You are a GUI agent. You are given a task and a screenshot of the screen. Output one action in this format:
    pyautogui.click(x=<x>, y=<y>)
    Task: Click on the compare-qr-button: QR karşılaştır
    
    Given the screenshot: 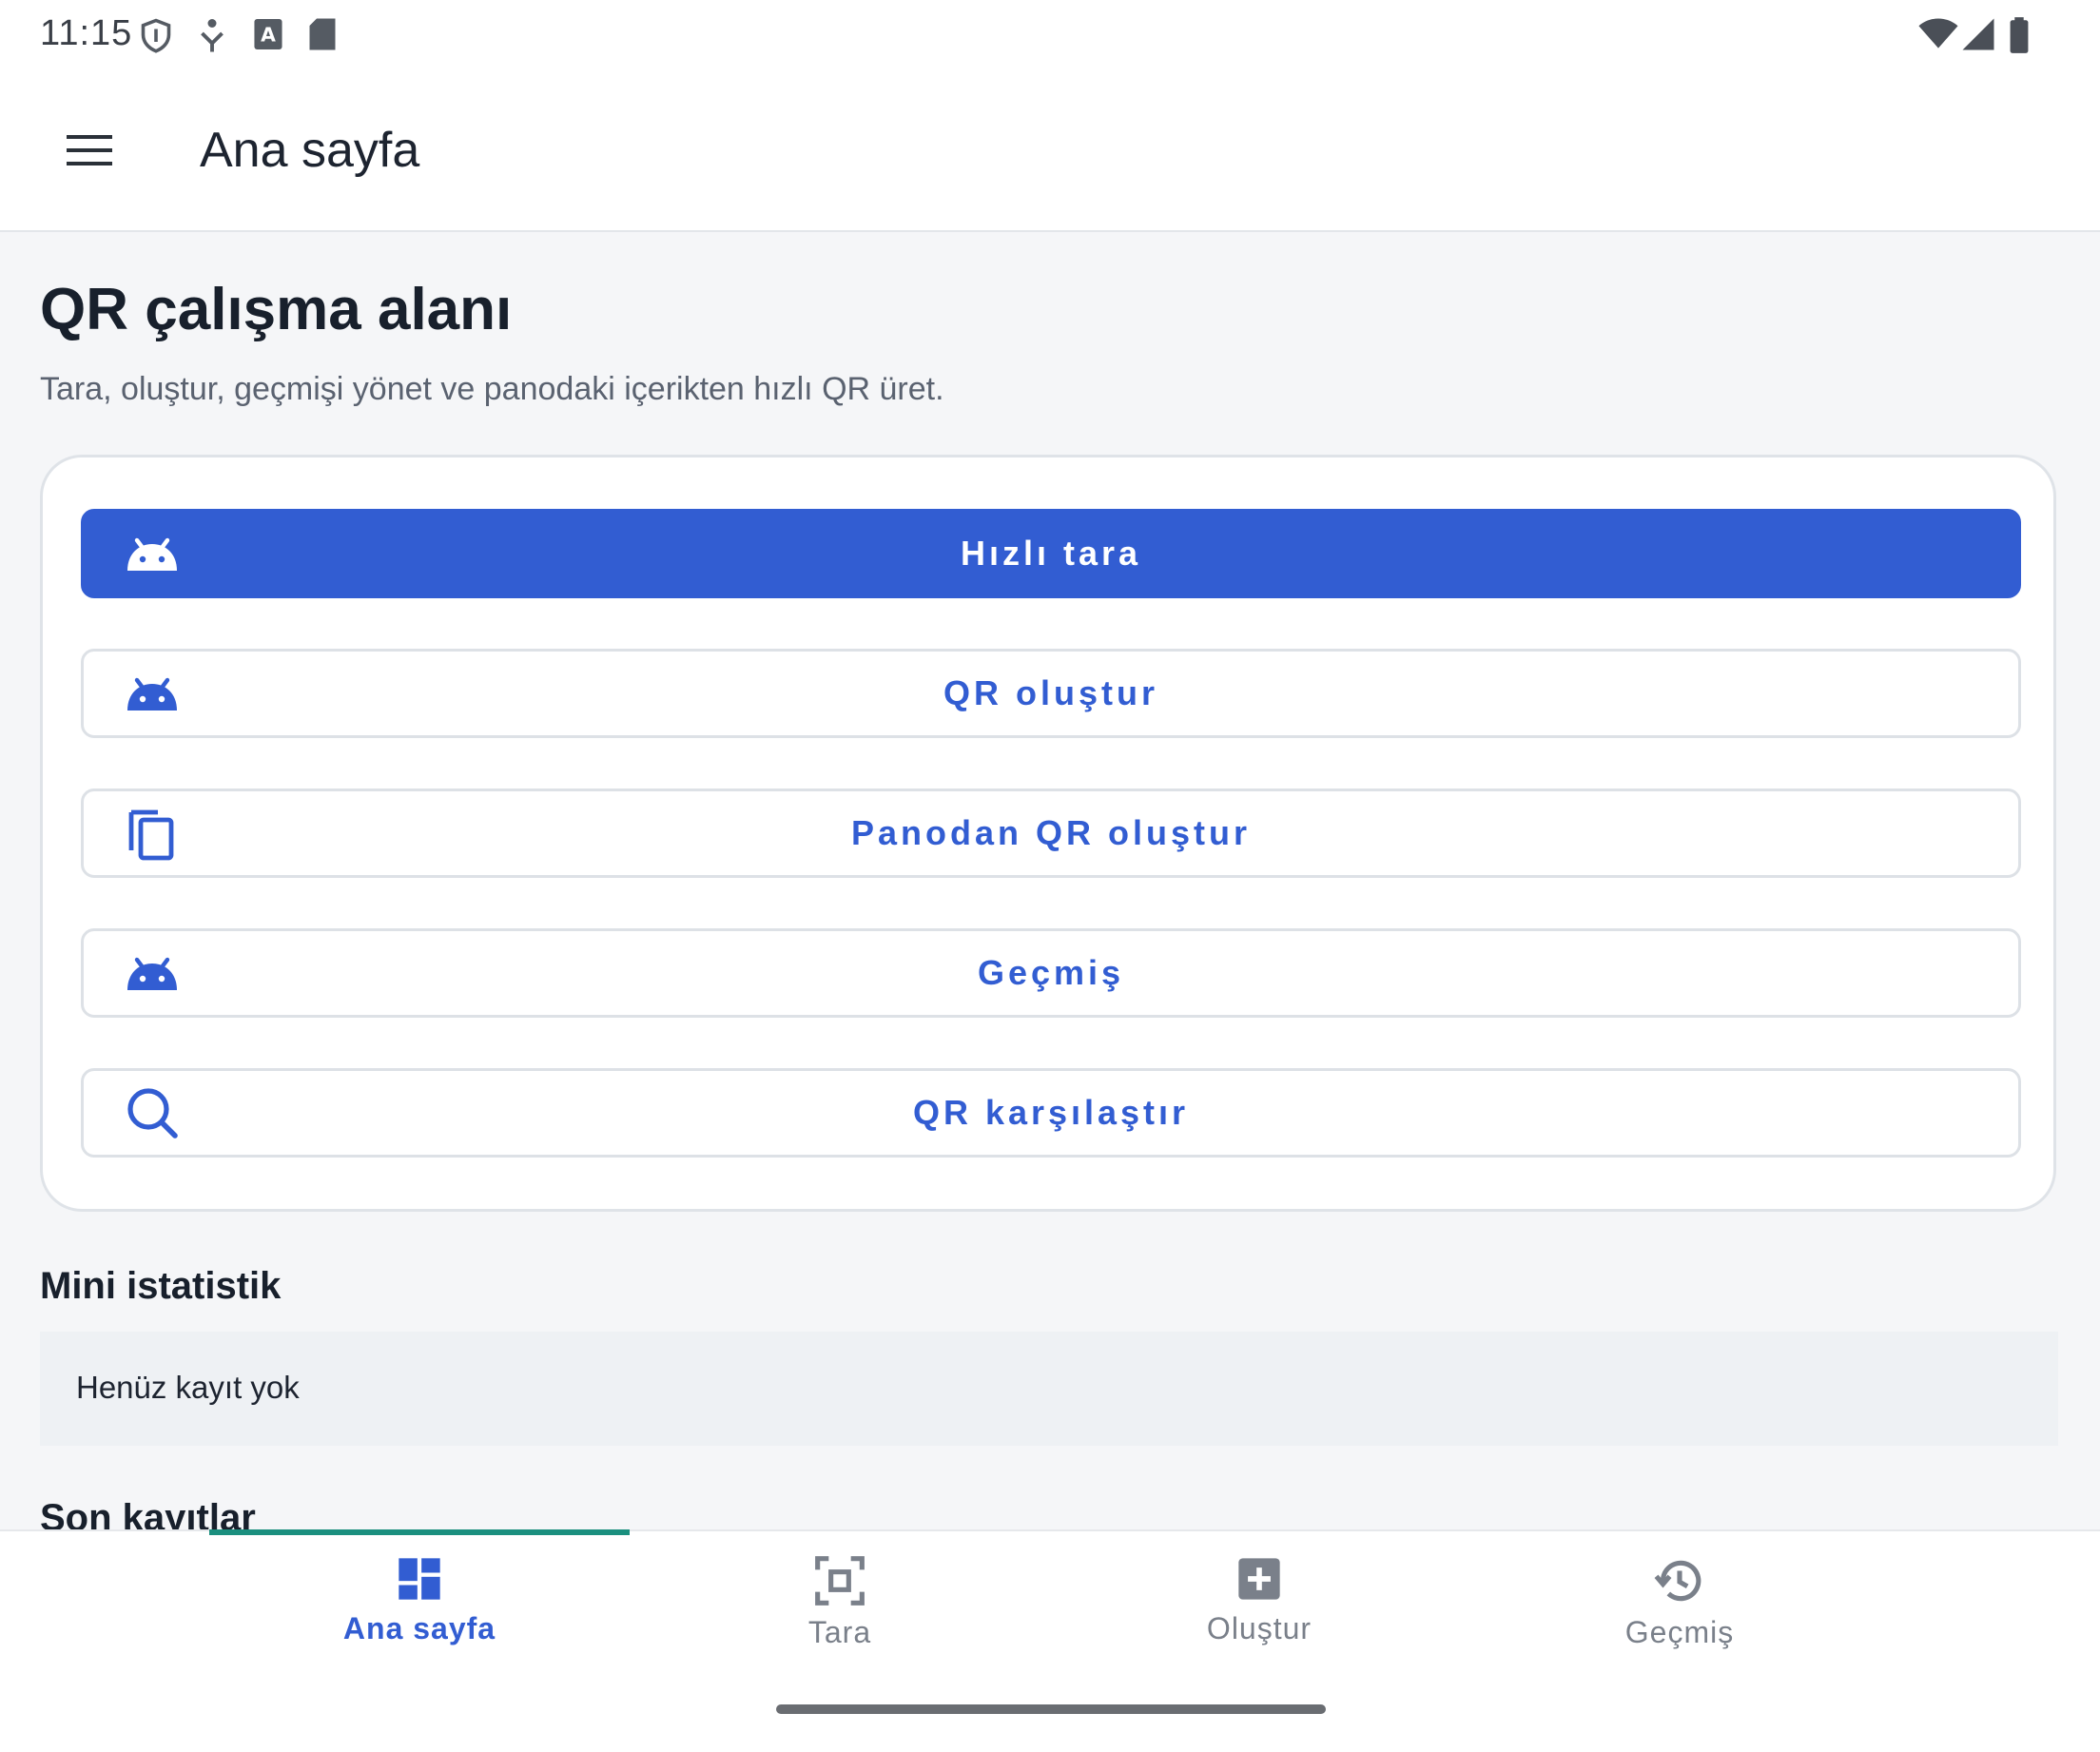 What is the action you would take?
    pyautogui.click(x=1051, y=1113)
    